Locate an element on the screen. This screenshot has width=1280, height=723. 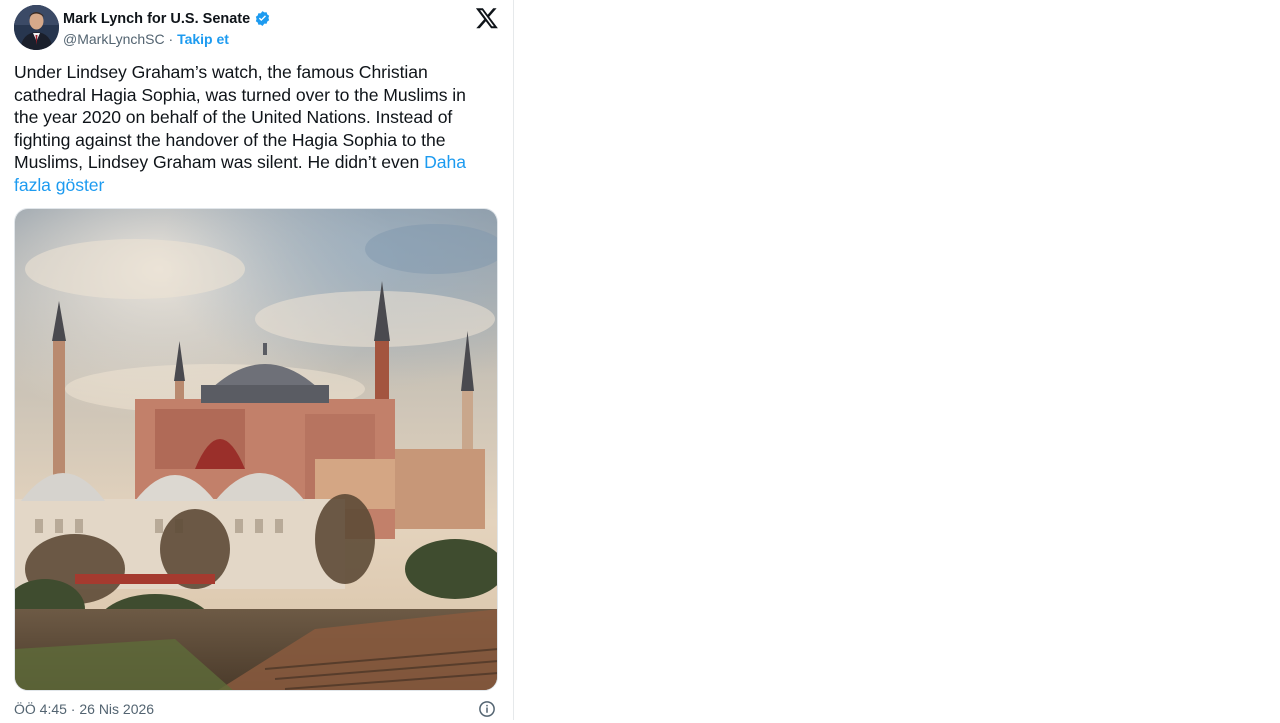
author-display-name: Mark Lynch for U.S. Senate is located at coordinates (156, 19).